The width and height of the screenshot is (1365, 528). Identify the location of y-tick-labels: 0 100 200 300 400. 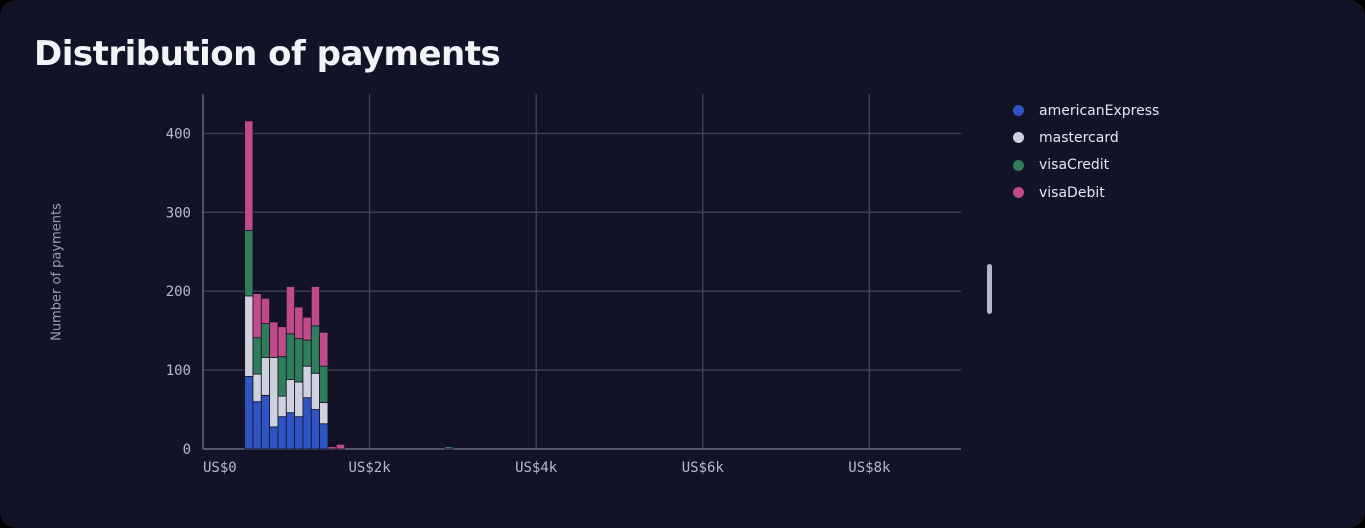
(178, 292).